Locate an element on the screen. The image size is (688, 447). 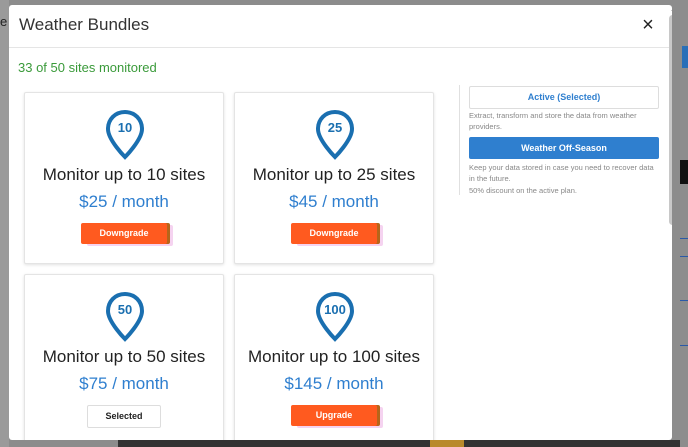
modal-header: Weather Bundles × is located at coordinates (340, 26).